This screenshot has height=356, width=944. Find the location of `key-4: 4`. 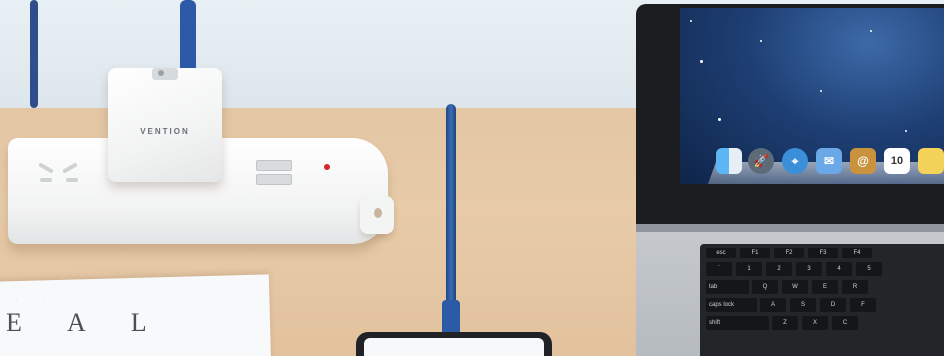

key-4: 4 is located at coordinates (839, 269).